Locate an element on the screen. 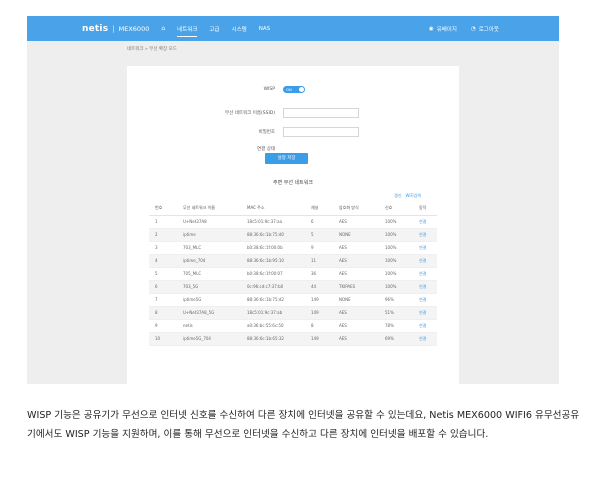 The width and height of the screenshot is (600, 486). table-row: 4 iptime_704 88:36:6c:1b:95:10 11 AES 100% 연결 is located at coordinates (293, 261).